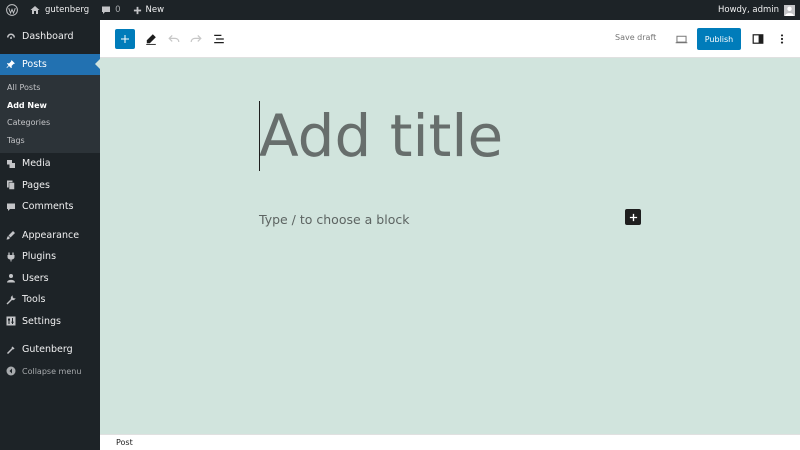  I want to click on pin-icon, so click(11, 64).